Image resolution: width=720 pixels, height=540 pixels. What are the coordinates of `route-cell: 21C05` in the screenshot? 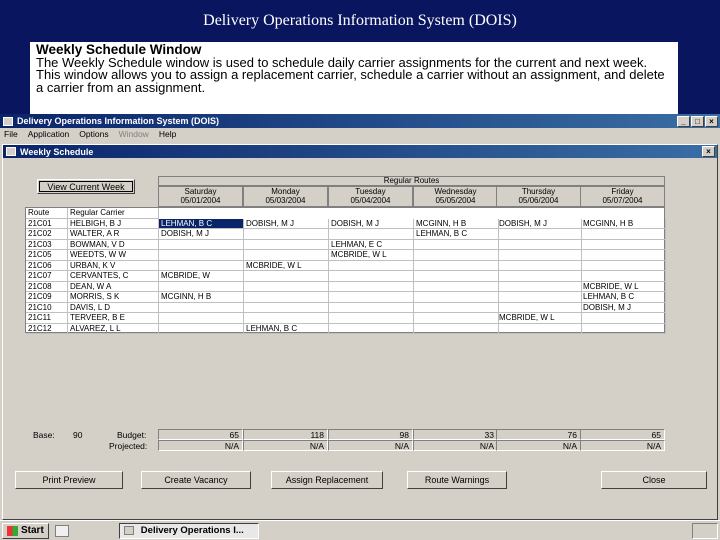 It's located at (47, 255).